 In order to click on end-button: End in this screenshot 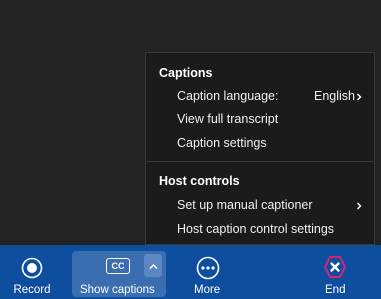, I will do `click(335, 272)`.